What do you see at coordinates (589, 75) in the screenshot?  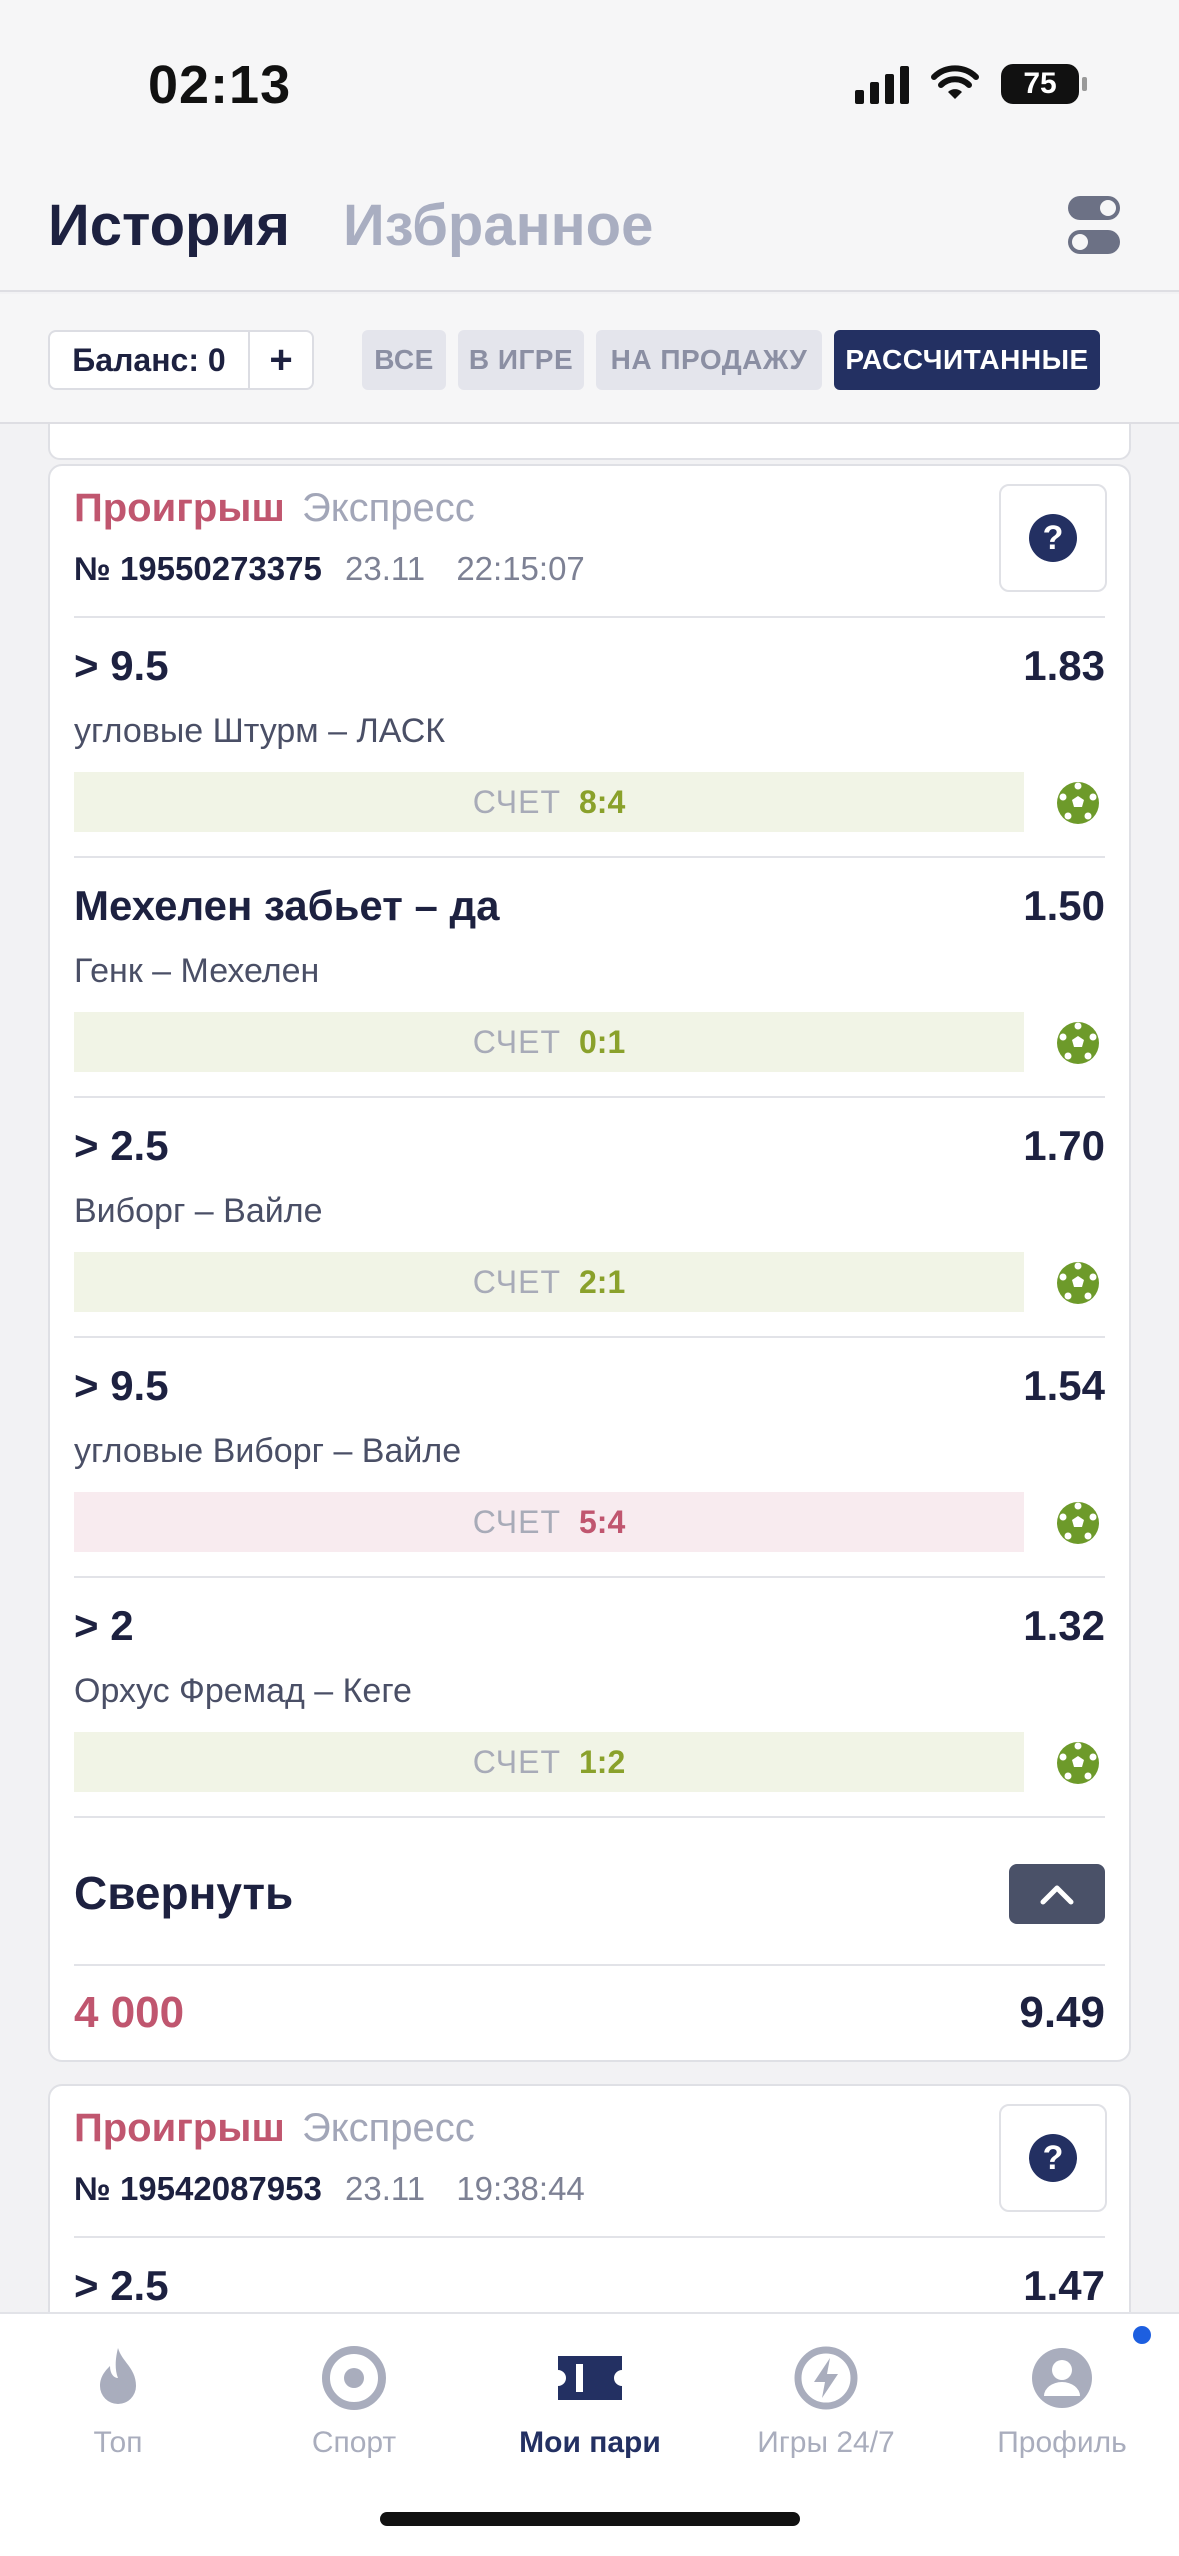 I see `status-bar: 02:13 75` at bounding box center [589, 75].